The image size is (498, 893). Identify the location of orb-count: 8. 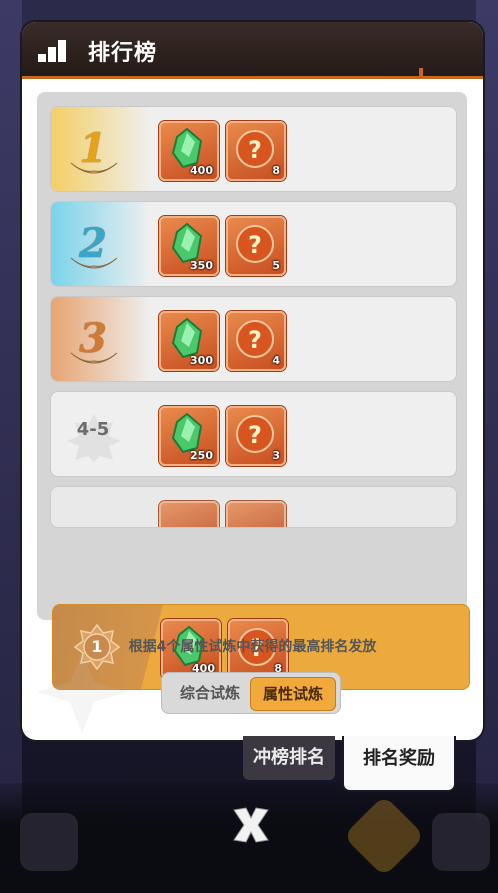
(276, 170).